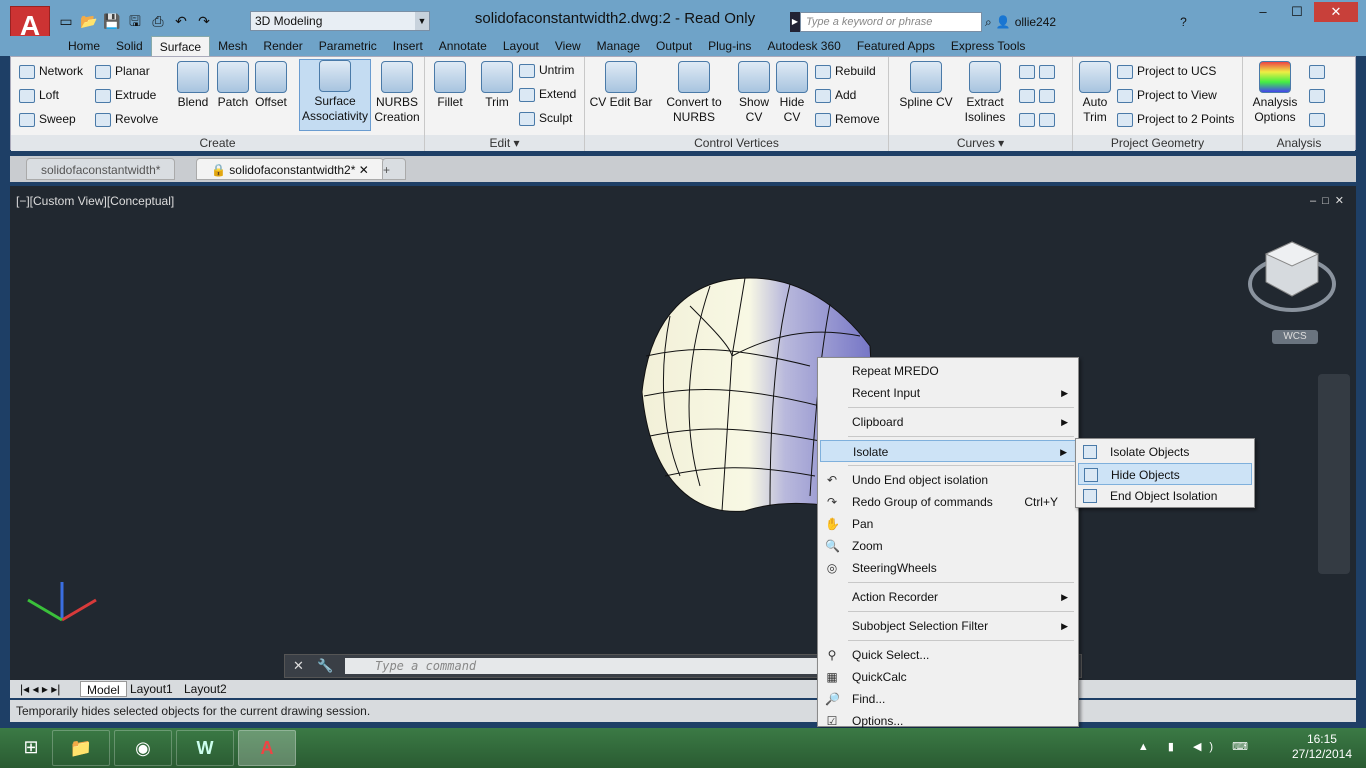 This screenshot has width=1366, height=768. Describe the element at coordinates (204, 21) in the screenshot. I see `redo-icon: ↷` at that location.